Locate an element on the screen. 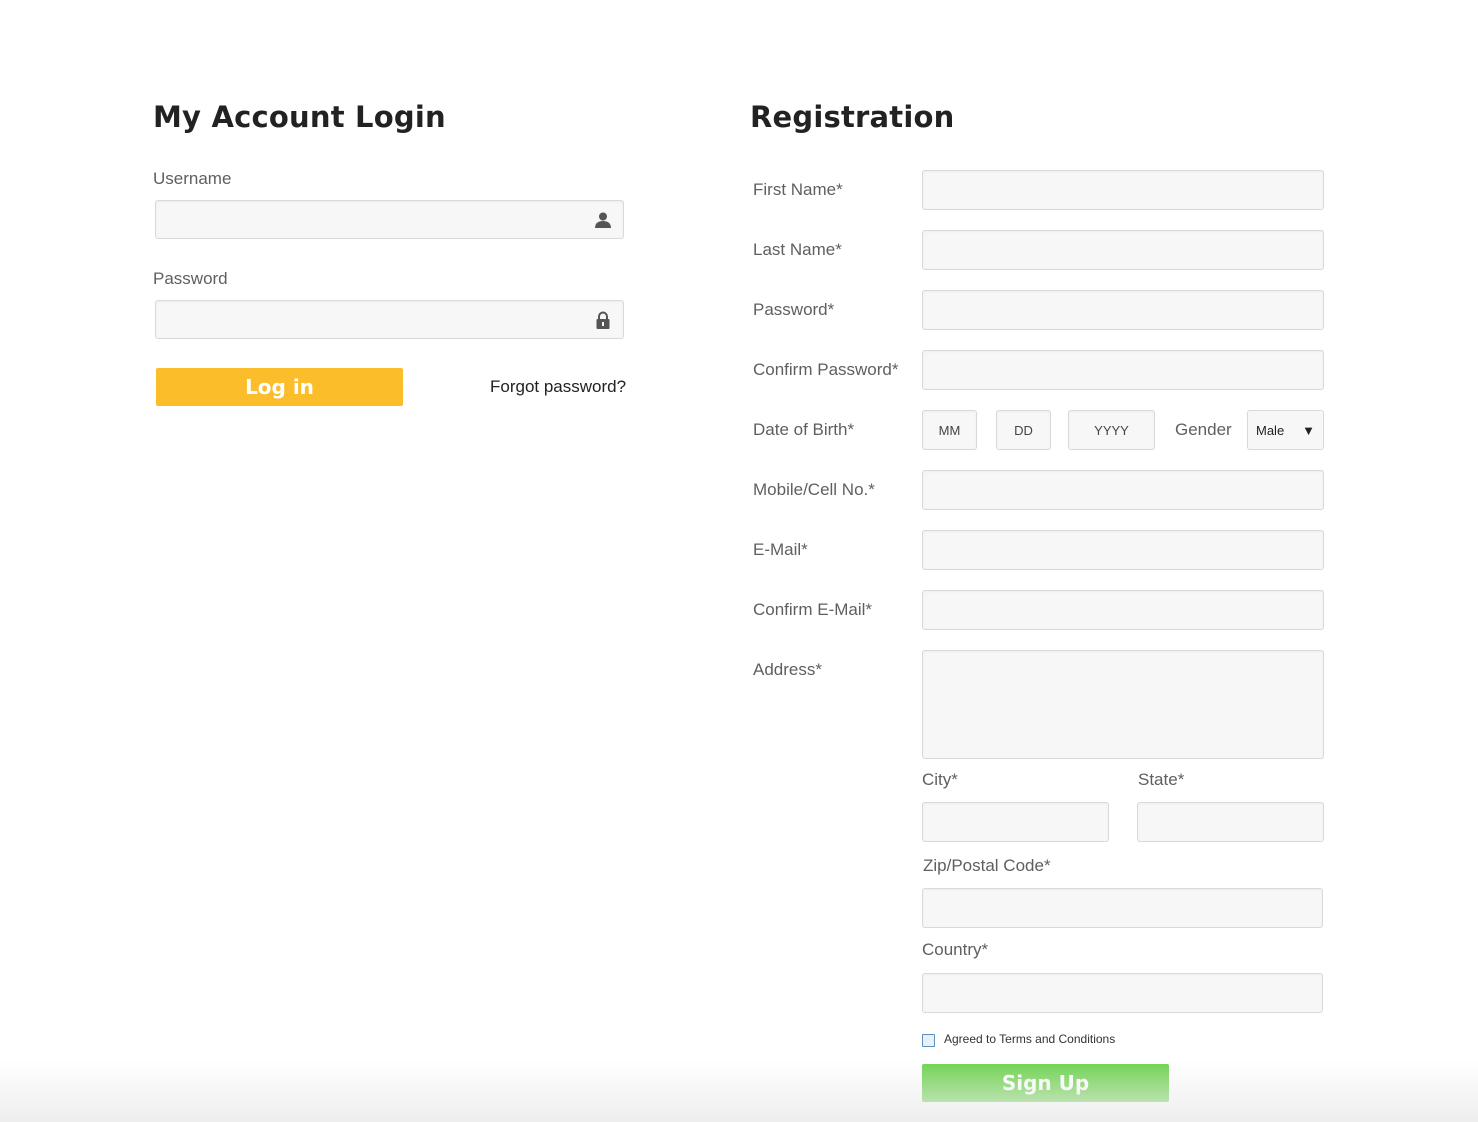 The image size is (1478, 1122). password-field is located at coordinates (389, 319).